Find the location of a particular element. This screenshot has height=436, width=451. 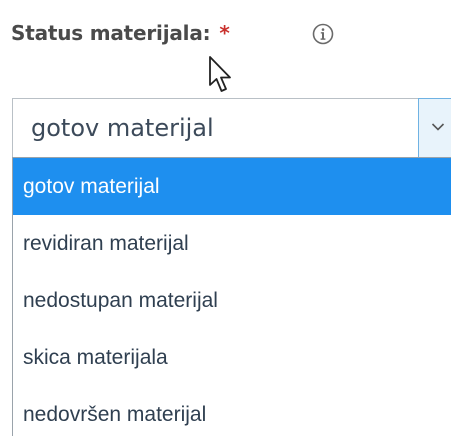

info-circle-icon is located at coordinates (323, 34).